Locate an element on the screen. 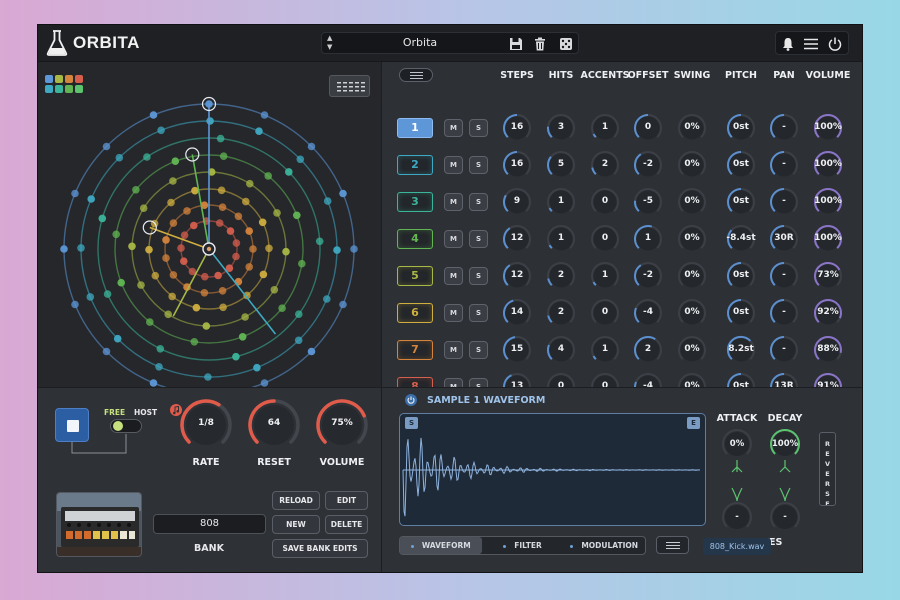  reverse-button: REVERSE is located at coordinates (827, 469).